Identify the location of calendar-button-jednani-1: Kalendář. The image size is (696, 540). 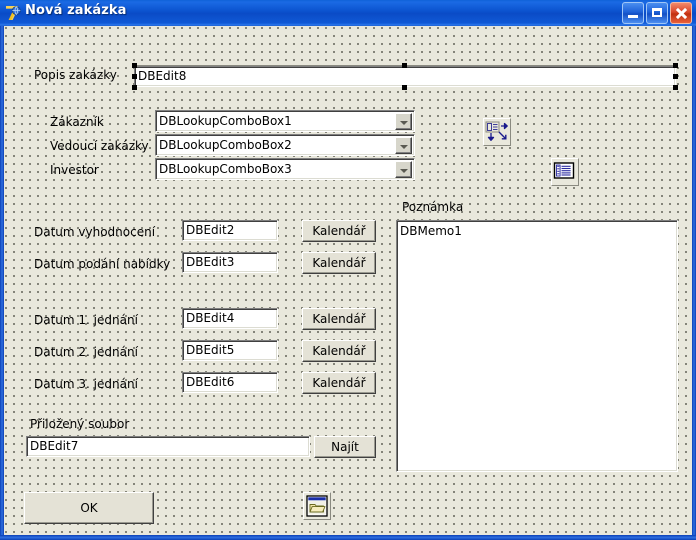
(339, 319).